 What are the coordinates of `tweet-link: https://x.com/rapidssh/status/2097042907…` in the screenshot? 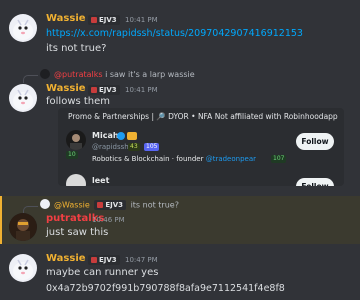 It's located at (174, 33).